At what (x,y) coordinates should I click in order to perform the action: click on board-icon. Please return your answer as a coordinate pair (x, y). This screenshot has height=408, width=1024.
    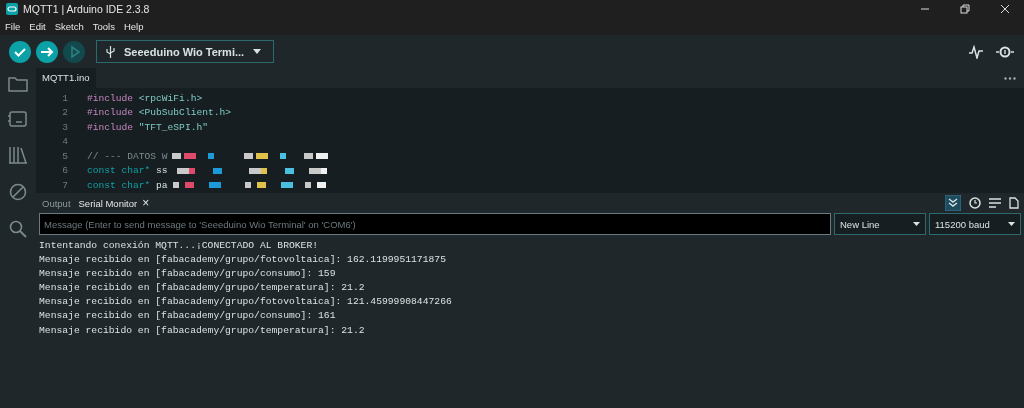
    Looking at the image, I should click on (18, 119).